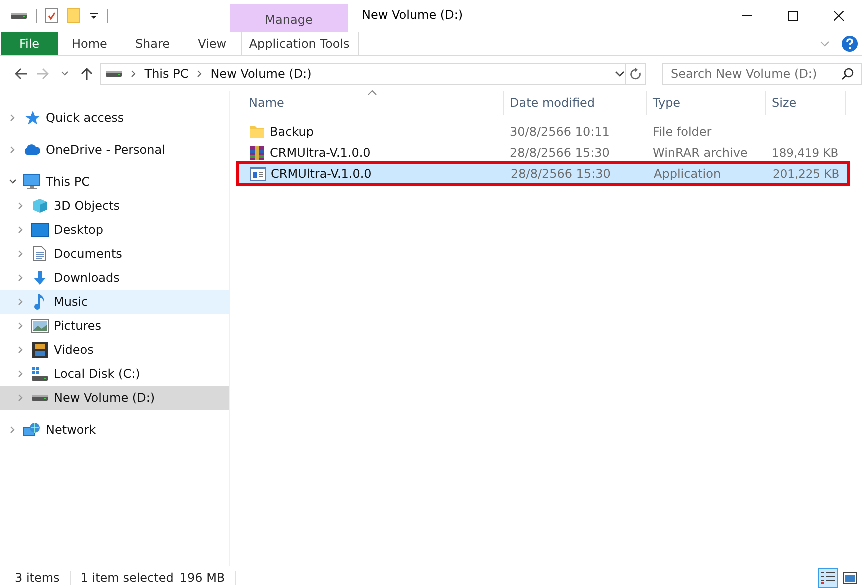  Describe the element at coordinates (257, 152) in the screenshot. I see `archive-icon` at that location.